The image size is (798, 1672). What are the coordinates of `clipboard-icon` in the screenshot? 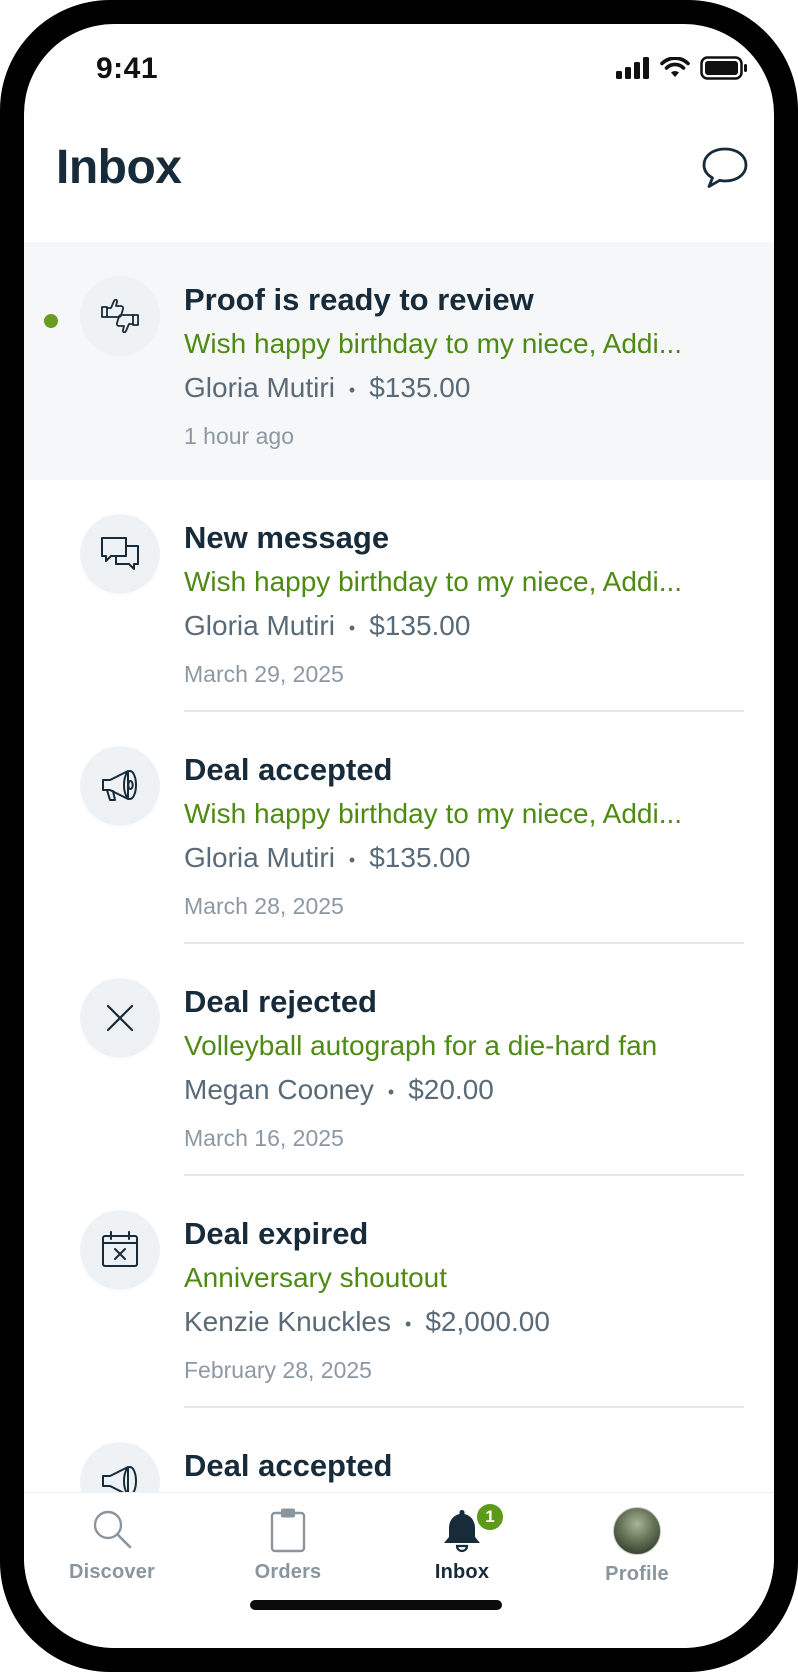 It's located at (288, 1530).